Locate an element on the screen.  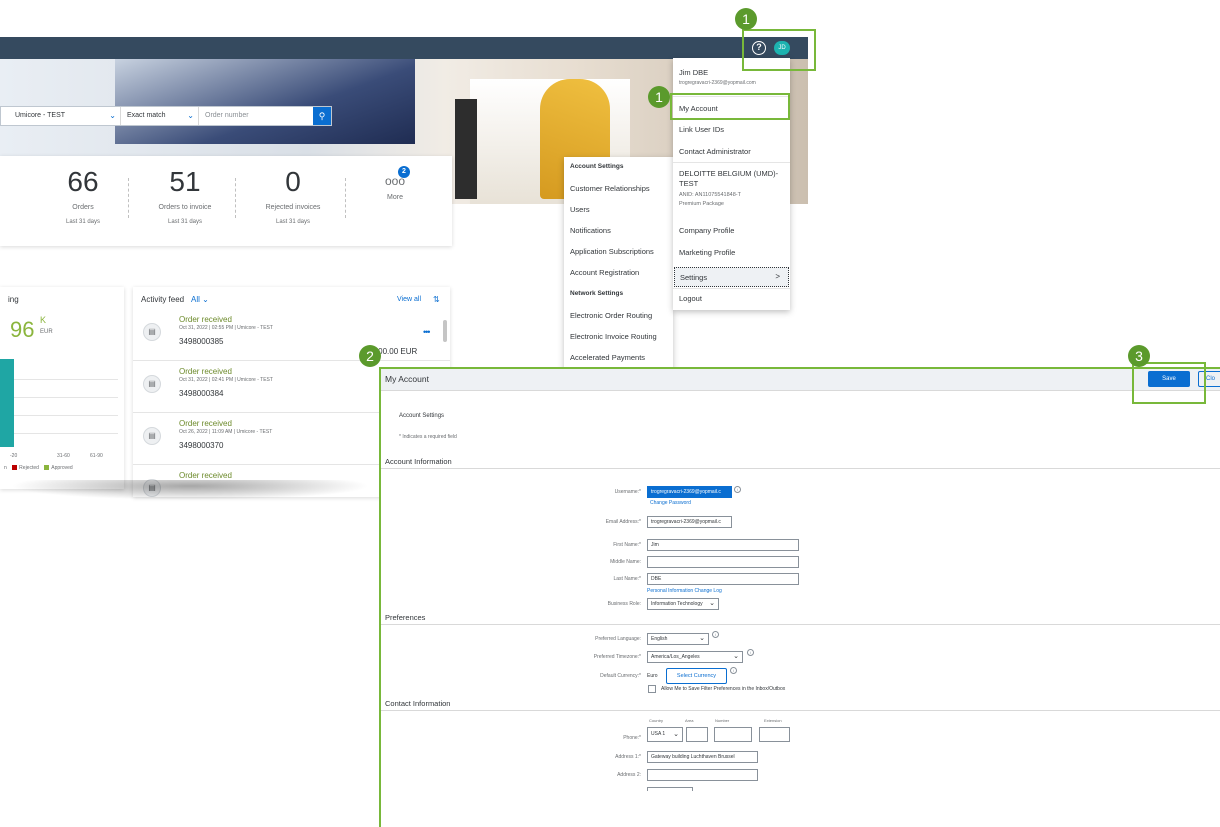
middle-name-field is located at coordinates (723, 562).